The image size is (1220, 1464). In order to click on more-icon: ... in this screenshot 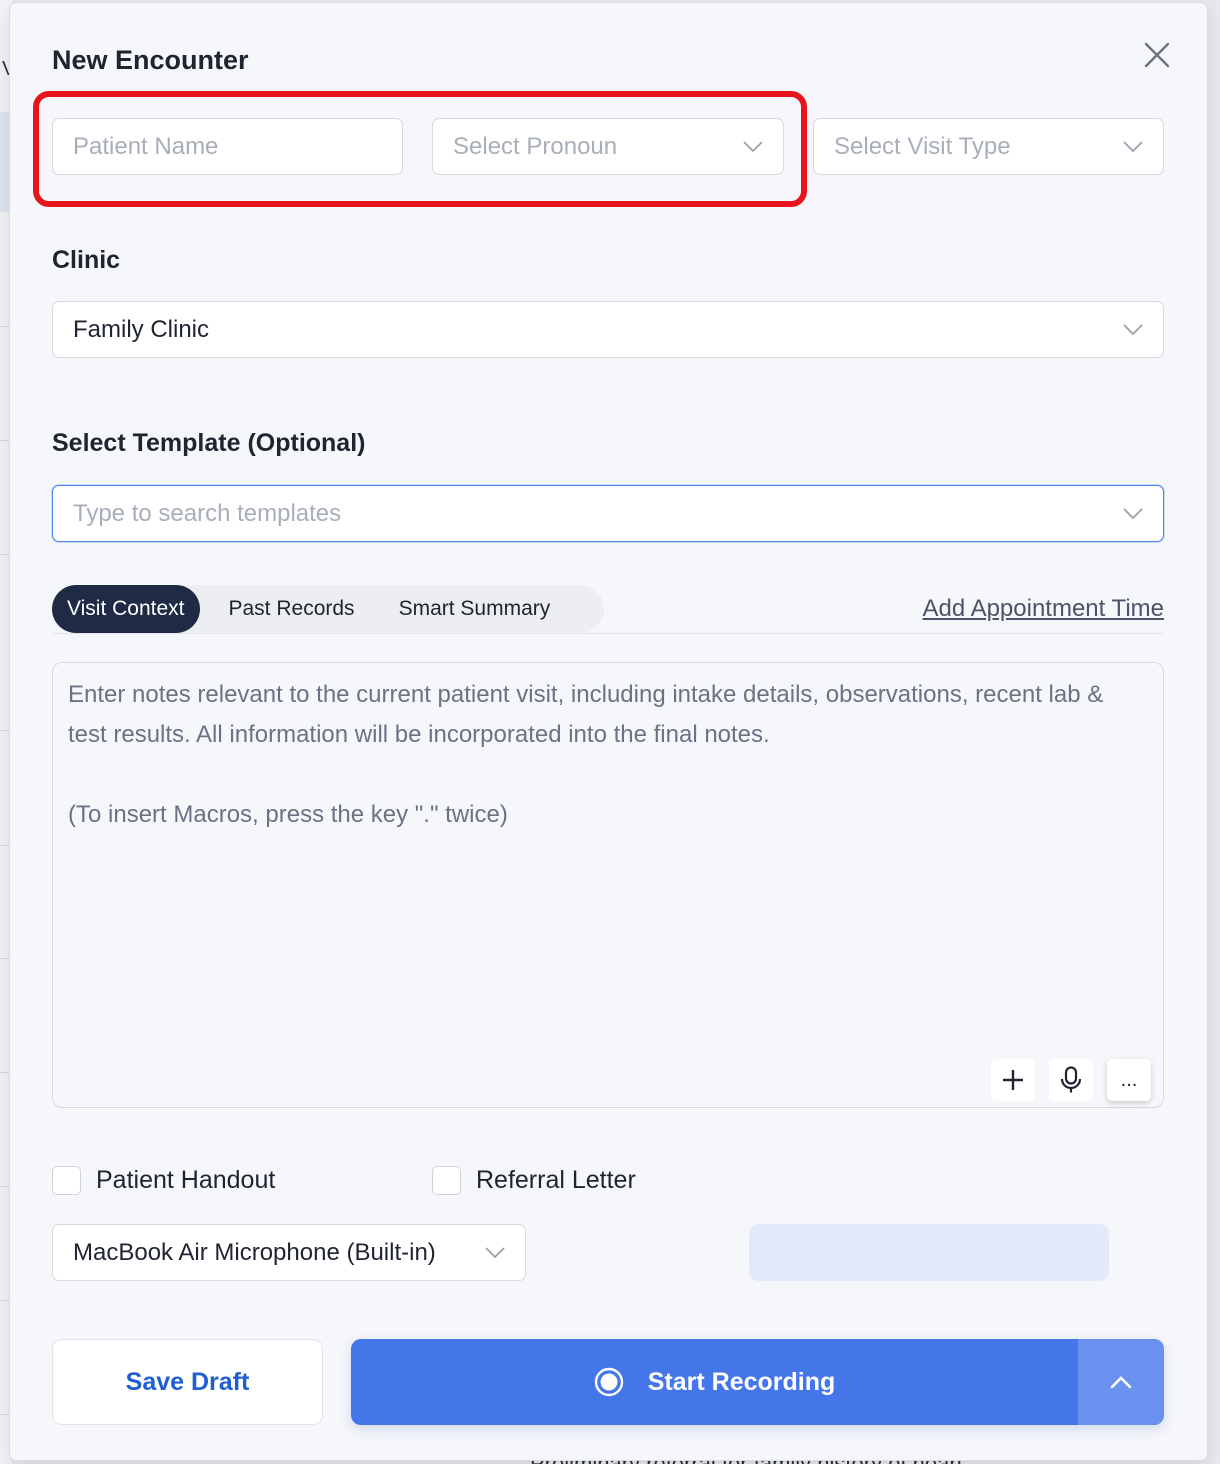, I will do `click(1129, 1080)`.